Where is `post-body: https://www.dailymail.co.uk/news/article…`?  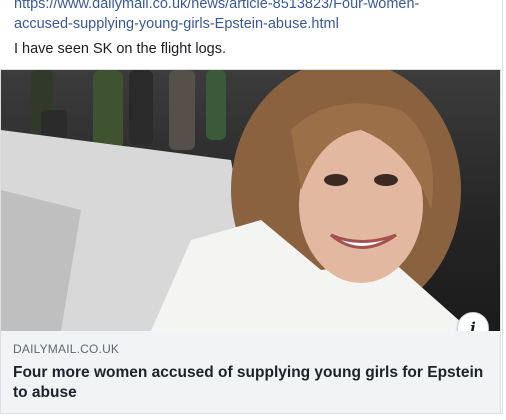 post-body: https://www.dailymail.co.uk/news/article… is located at coordinates (251, 29).